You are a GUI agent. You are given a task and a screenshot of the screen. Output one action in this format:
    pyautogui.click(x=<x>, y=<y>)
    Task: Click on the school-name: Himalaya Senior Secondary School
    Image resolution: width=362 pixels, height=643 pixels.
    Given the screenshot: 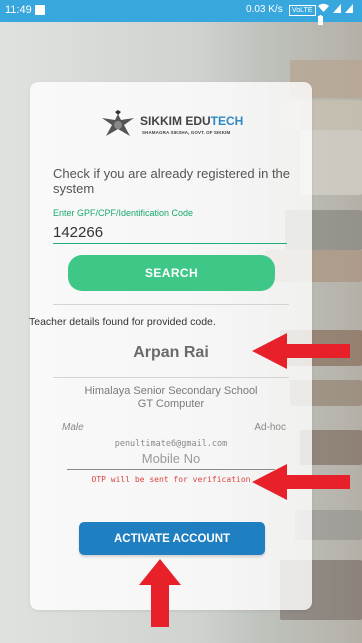 What is the action you would take?
    pyautogui.click(x=171, y=391)
    